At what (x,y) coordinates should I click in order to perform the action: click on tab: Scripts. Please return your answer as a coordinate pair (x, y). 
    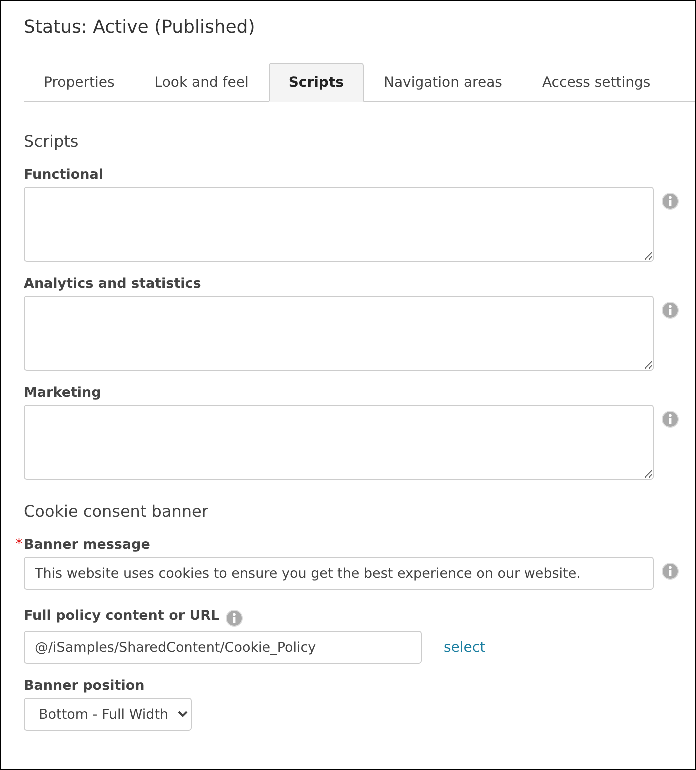
    Looking at the image, I should click on (316, 82).